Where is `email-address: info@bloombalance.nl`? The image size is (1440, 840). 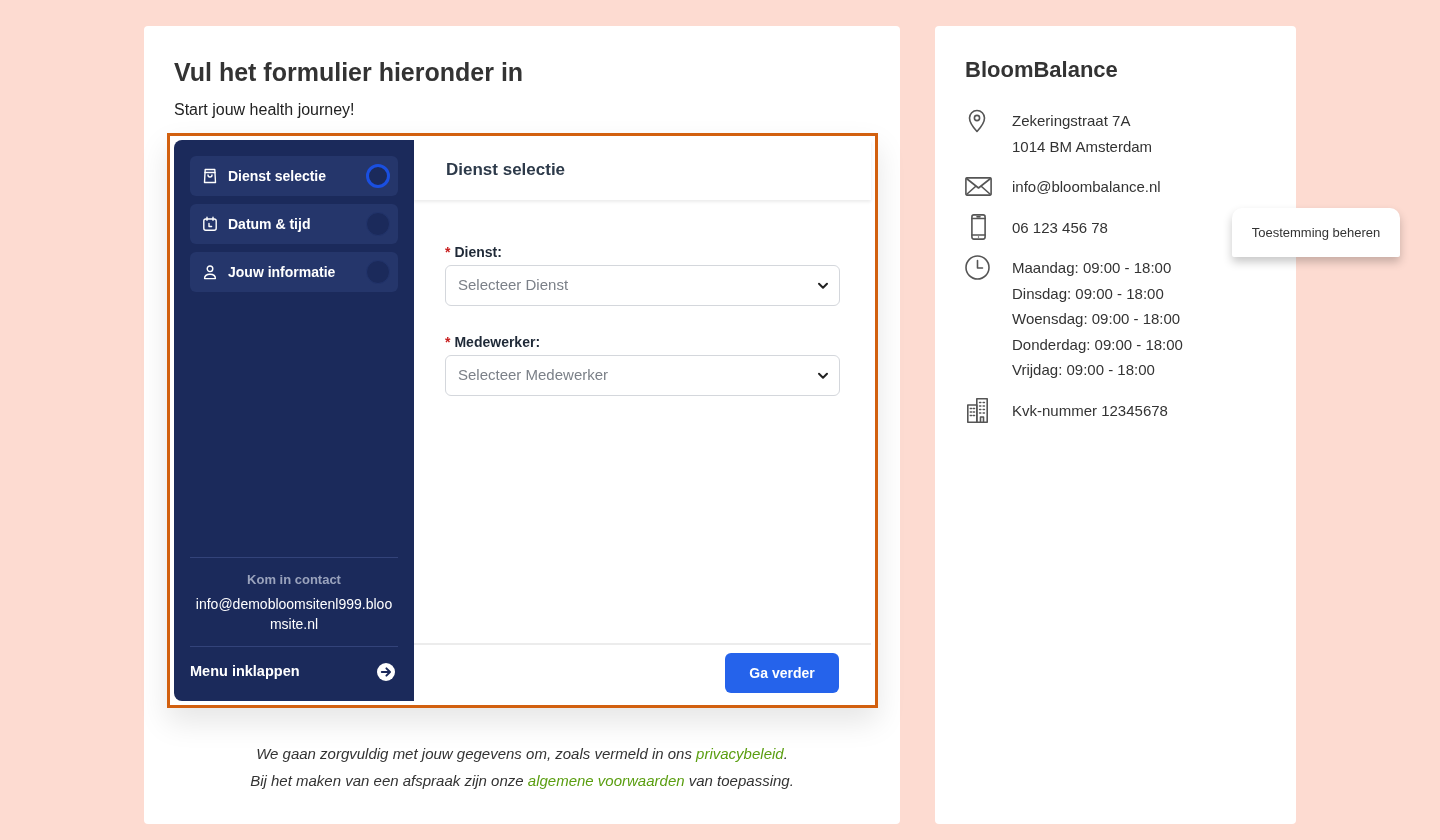
email-address: info@bloombalance.nl is located at coordinates (1086, 187).